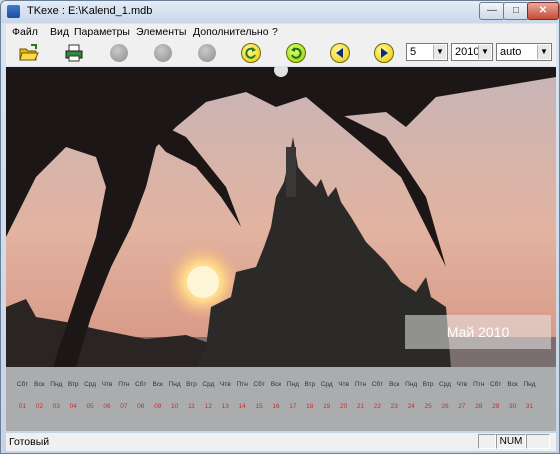 Image resolution: width=560 pixels, height=454 pixels. I want to click on calendar-day-number: 23, so click(394, 406).